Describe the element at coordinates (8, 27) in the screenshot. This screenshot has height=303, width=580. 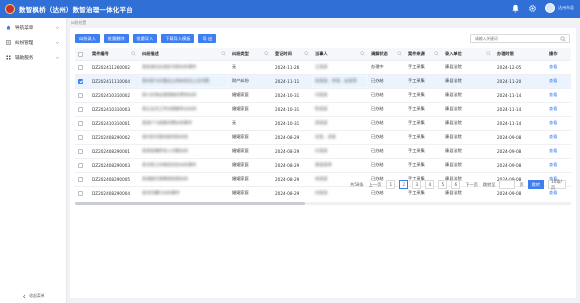
I see `home-icon` at that location.